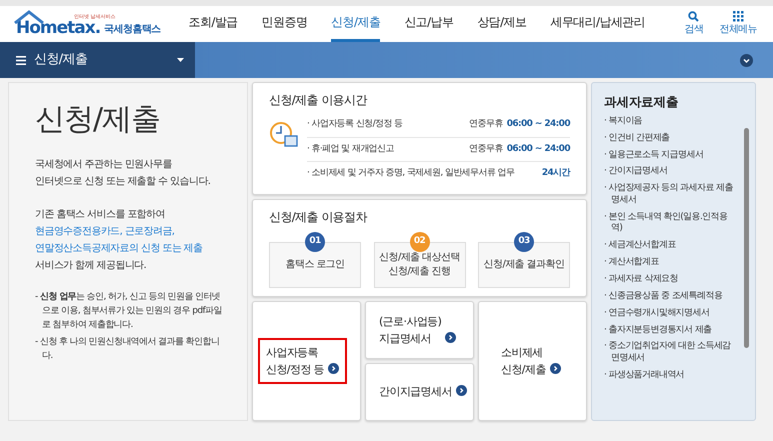 This screenshot has width=773, height=441. Describe the element at coordinates (410, 173) in the screenshot. I see `row-label: · 소비제세 및 거주자 증명, 국제세원, 일반세무서류 업무` at that location.